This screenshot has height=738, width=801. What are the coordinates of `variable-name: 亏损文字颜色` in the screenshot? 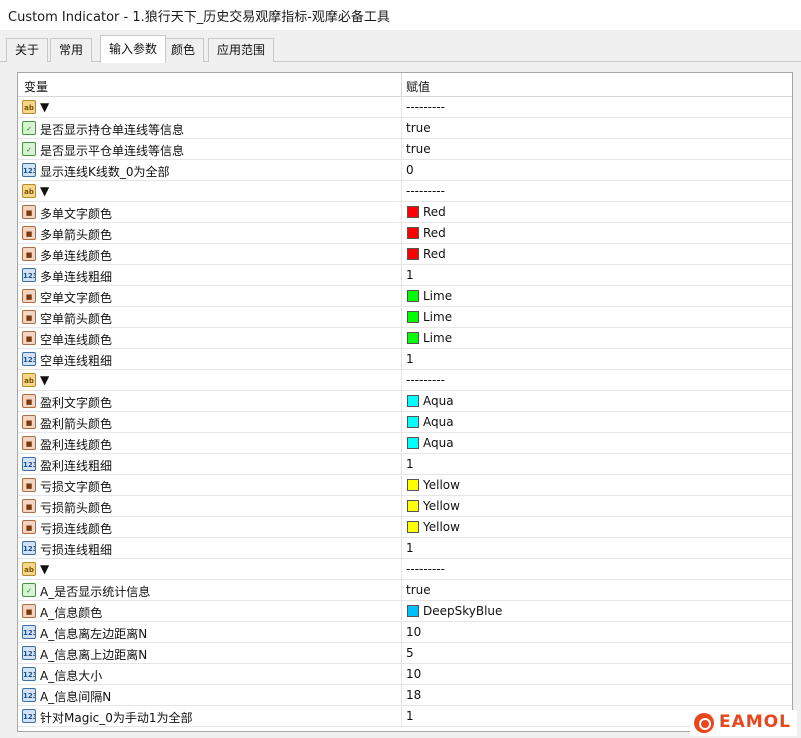 It's located at (76, 487).